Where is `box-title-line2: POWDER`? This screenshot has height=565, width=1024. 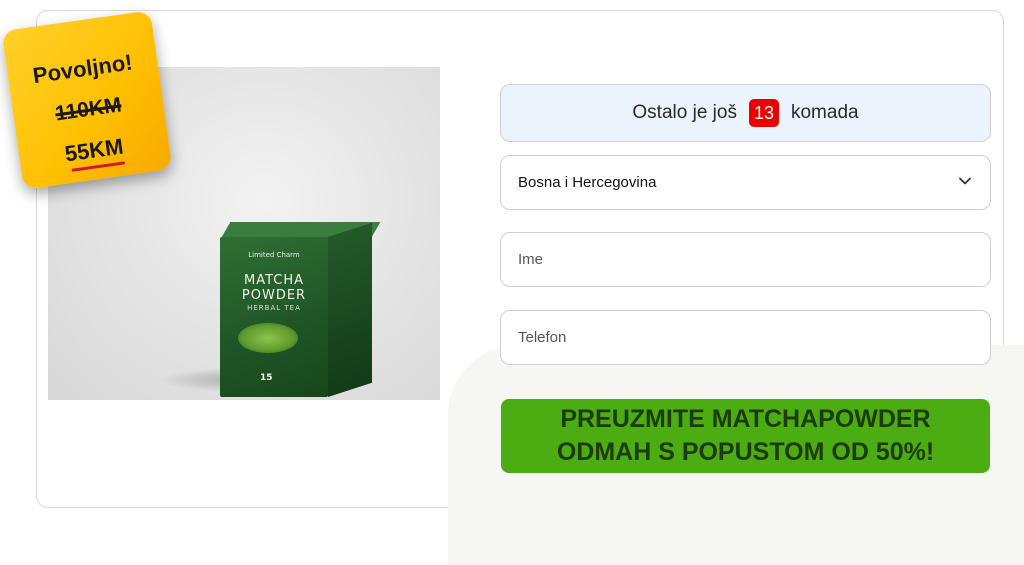 box-title-line2: POWDER is located at coordinates (274, 295).